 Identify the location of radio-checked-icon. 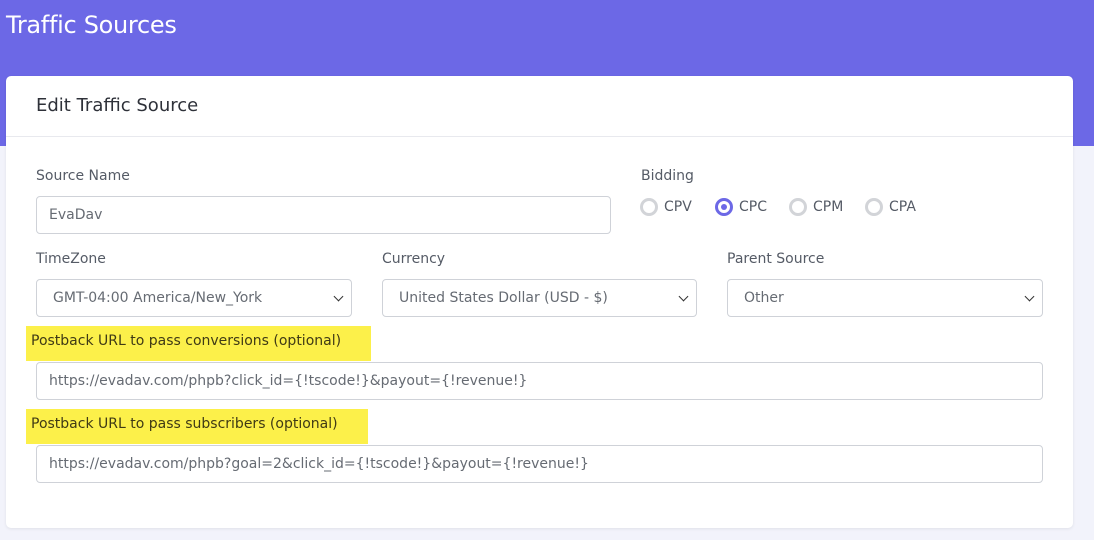
(724, 207).